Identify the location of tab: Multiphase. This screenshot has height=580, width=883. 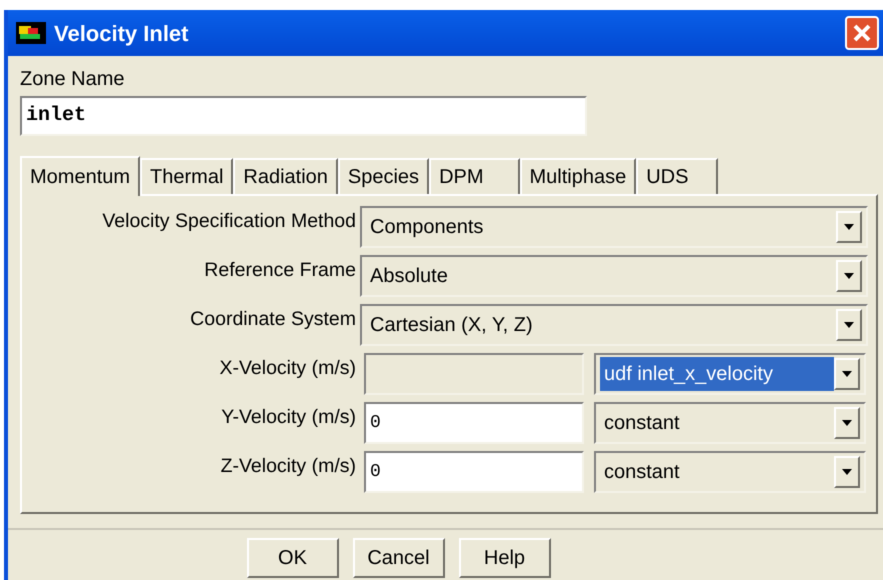
(578, 176).